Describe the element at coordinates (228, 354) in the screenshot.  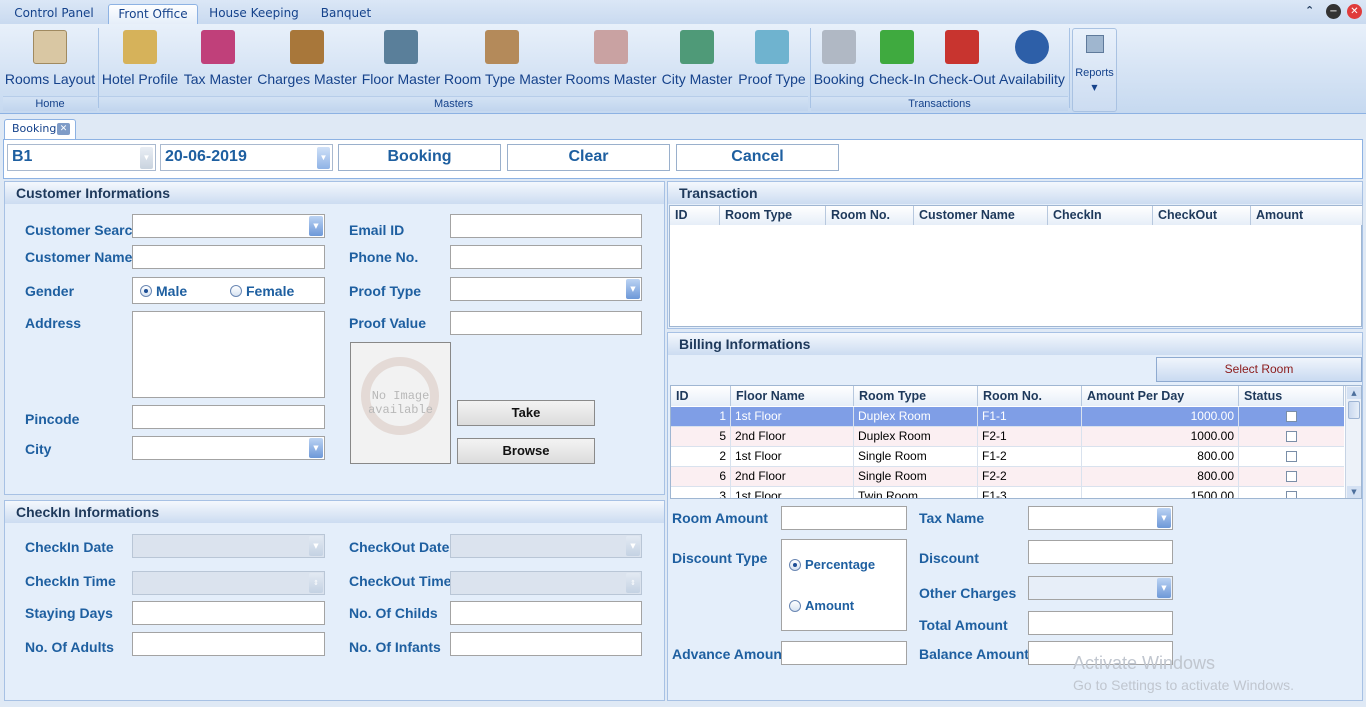
I see `address-textarea` at that location.